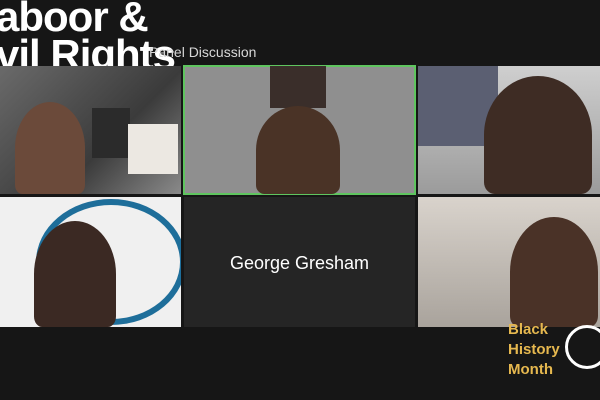  I want to click on participant-name-label: George Gresham, so click(299, 263).